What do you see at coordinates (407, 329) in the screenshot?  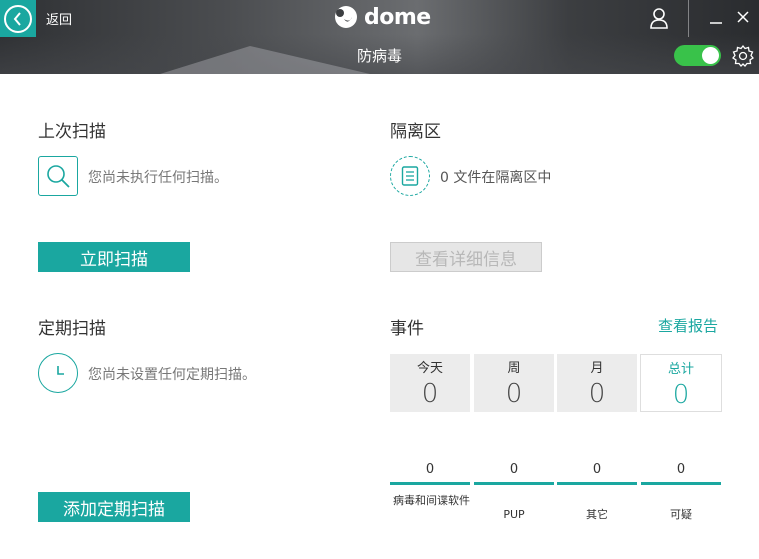 I see `events-title: 事件` at bounding box center [407, 329].